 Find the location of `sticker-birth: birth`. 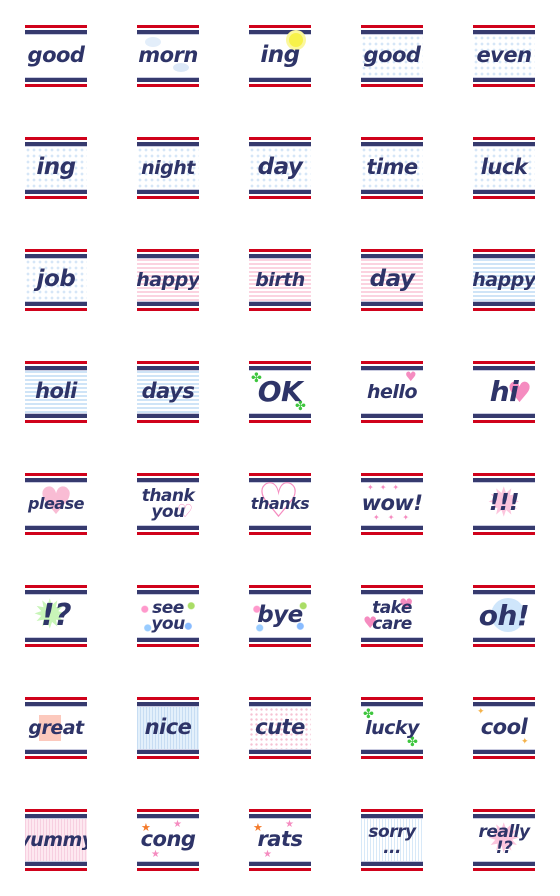

sticker-birth: birth is located at coordinates (280, 280).